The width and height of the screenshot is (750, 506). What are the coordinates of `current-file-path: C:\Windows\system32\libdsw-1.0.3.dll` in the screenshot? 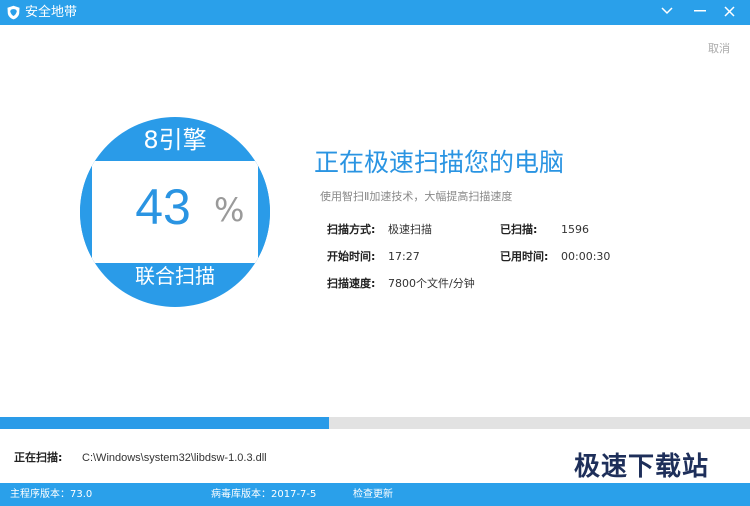 It's located at (174, 458).